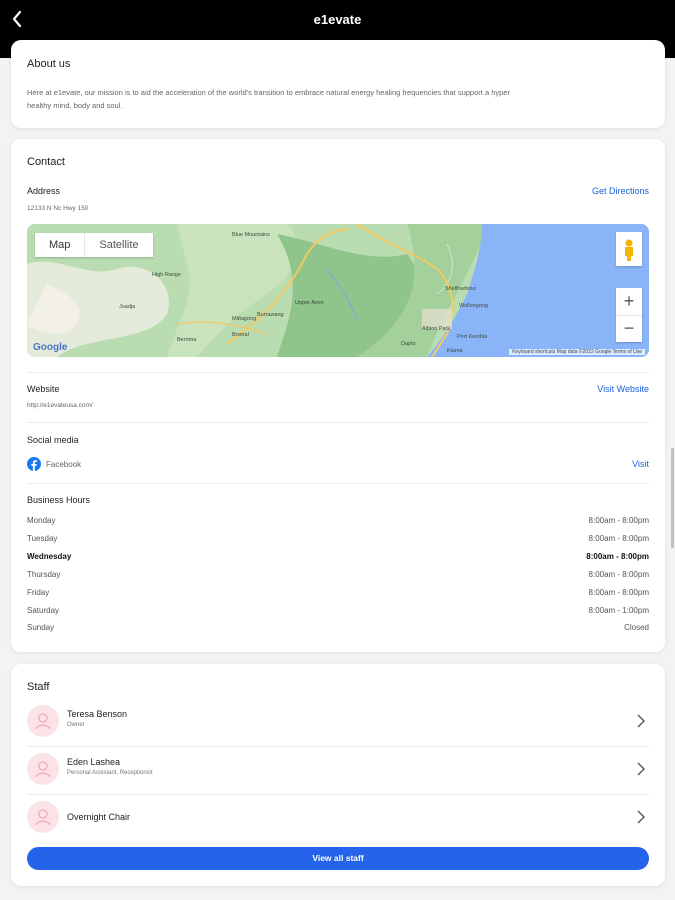 This screenshot has height=900, width=675. What do you see at coordinates (38, 592) in the screenshot?
I see `hours-day: Friday` at bounding box center [38, 592].